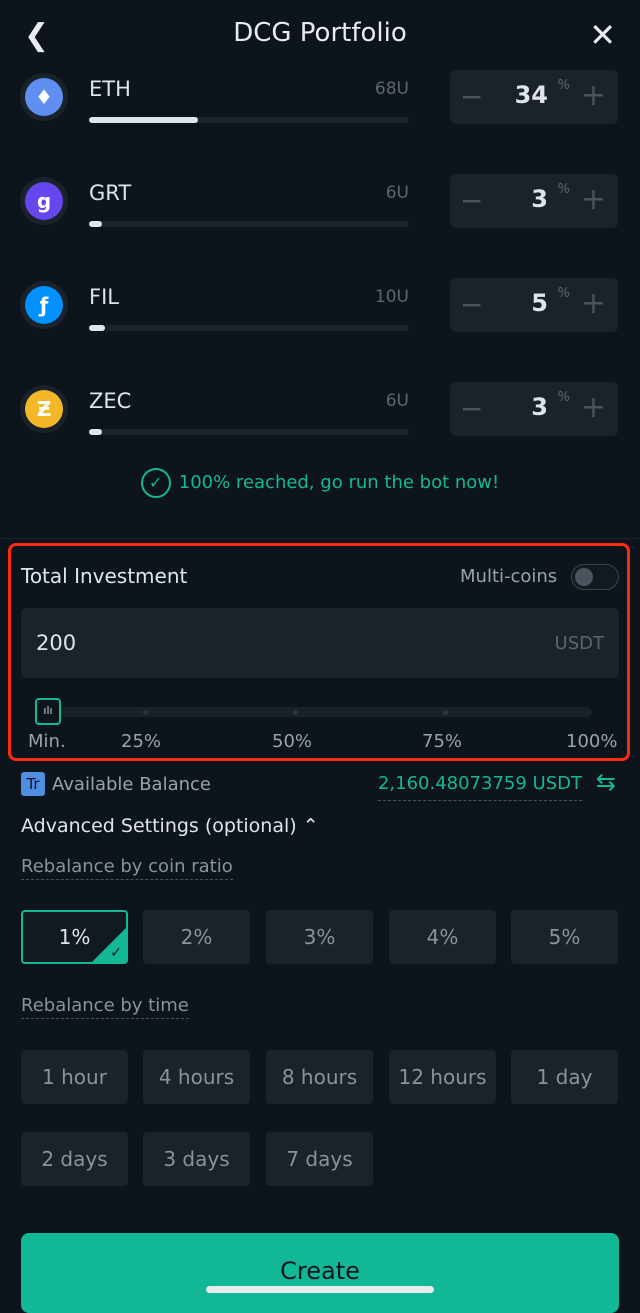 Image resolution: width=640 pixels, height=1313 pixels. Describe the element at coordinates (127, 868) in the screenshot. I see `rebalance-ratio-label: Rebalance by coin ratio` at that location.